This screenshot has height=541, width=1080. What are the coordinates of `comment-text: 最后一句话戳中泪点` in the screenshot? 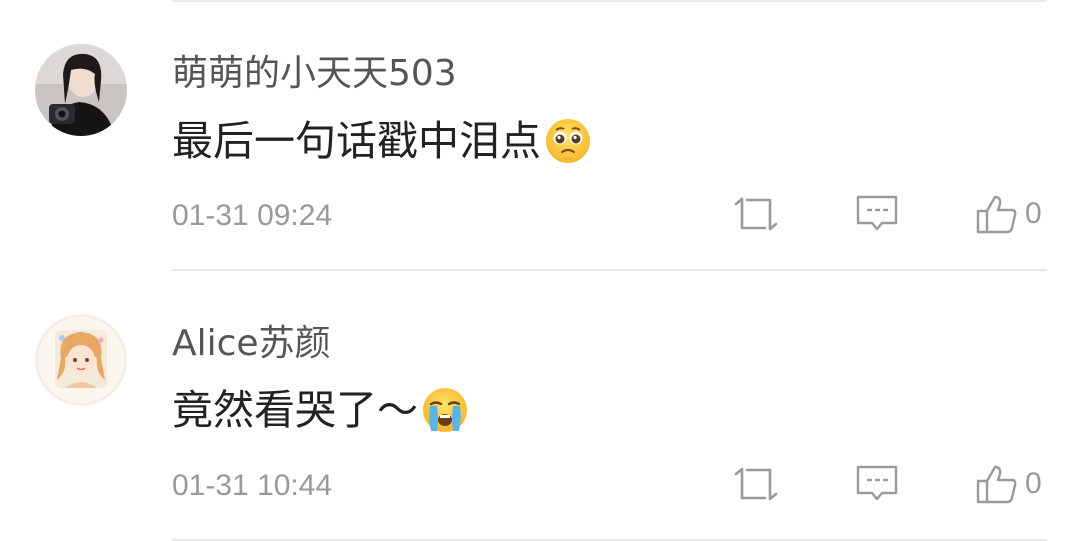 It's located at (381, 141).